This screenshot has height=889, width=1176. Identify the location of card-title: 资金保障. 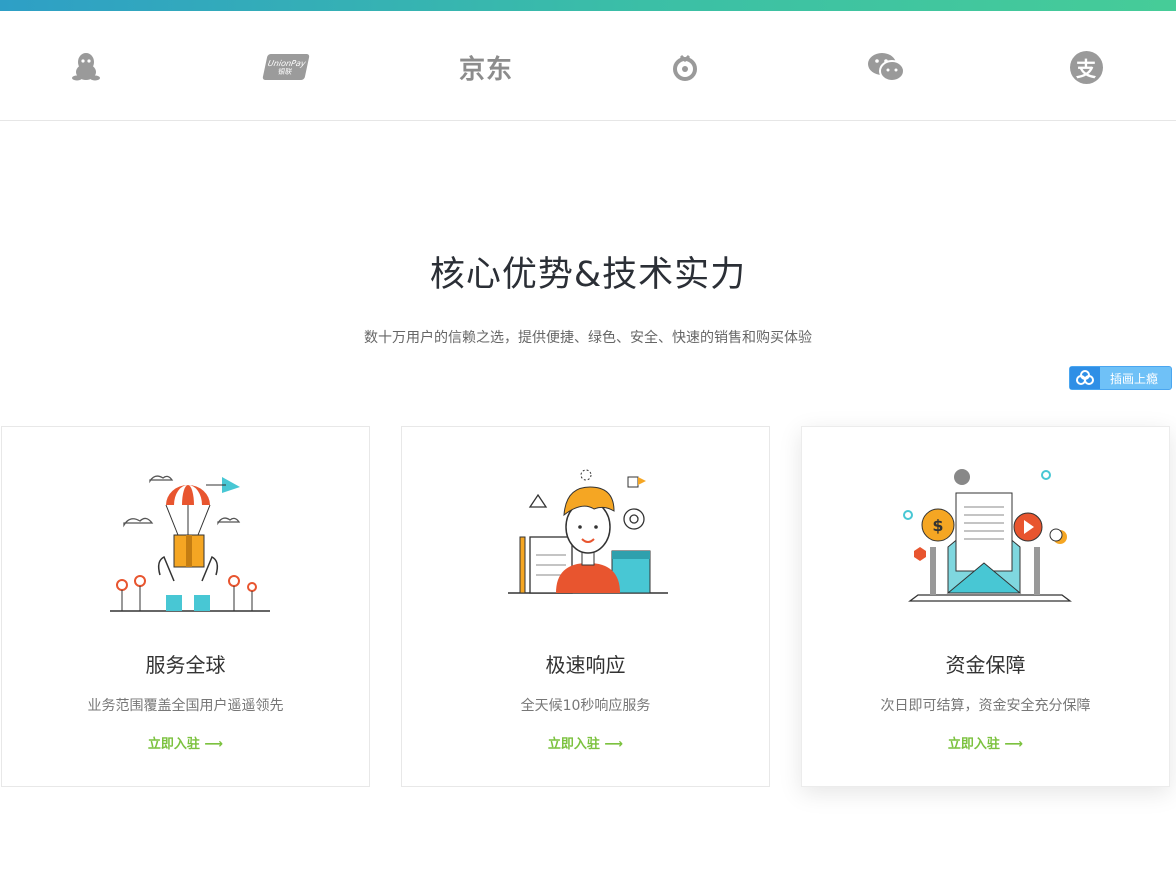
(985, 665).